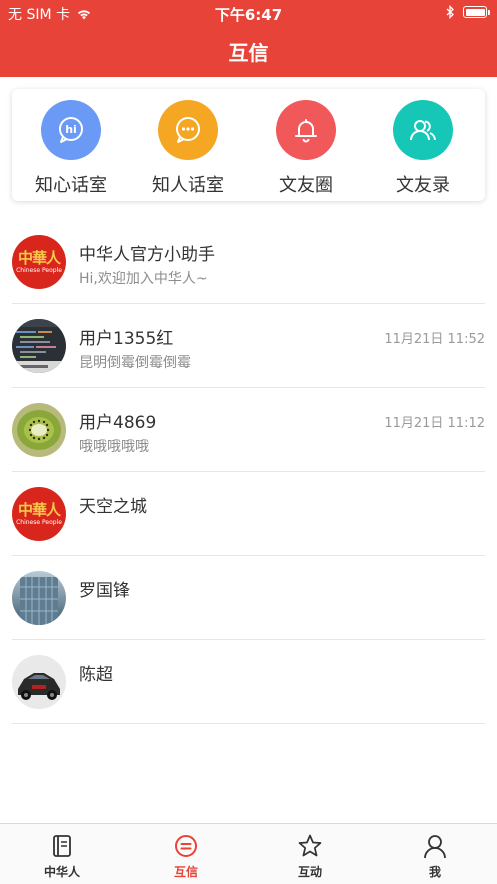 This screenshot has width=497, height=884. Describe the element at coordinates (71, 185) in the screenshot. I see `quick-action-label: 知心话室` at that location.